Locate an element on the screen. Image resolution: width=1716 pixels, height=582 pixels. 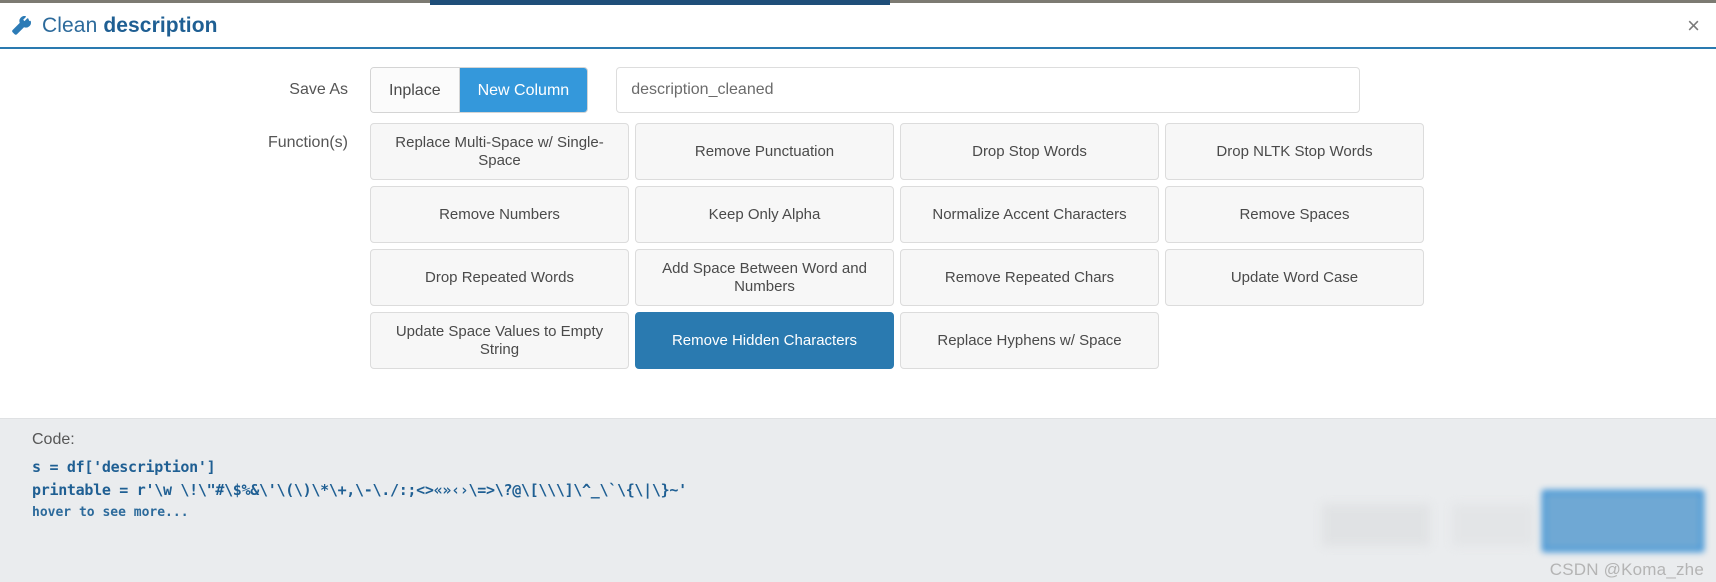
save-as-row: Save As Inplace New Column is located at coordinates (858, 90).